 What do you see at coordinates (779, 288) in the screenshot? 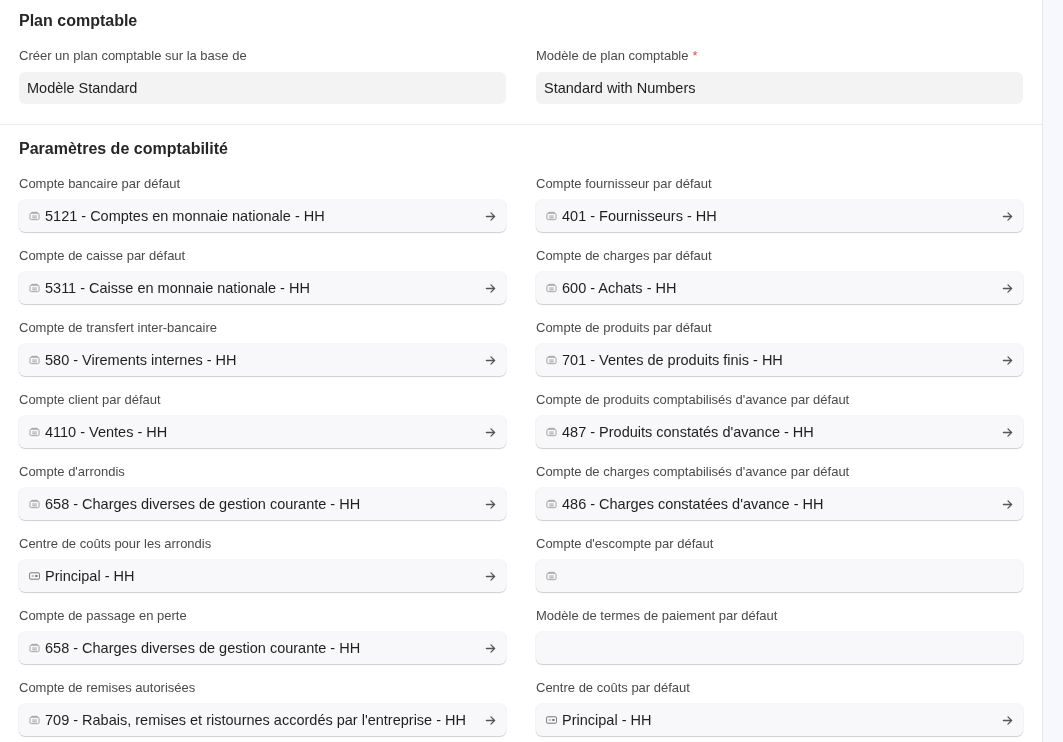
I see `link-field: 600 - Achats - HH` at bounding box center [779, 288].